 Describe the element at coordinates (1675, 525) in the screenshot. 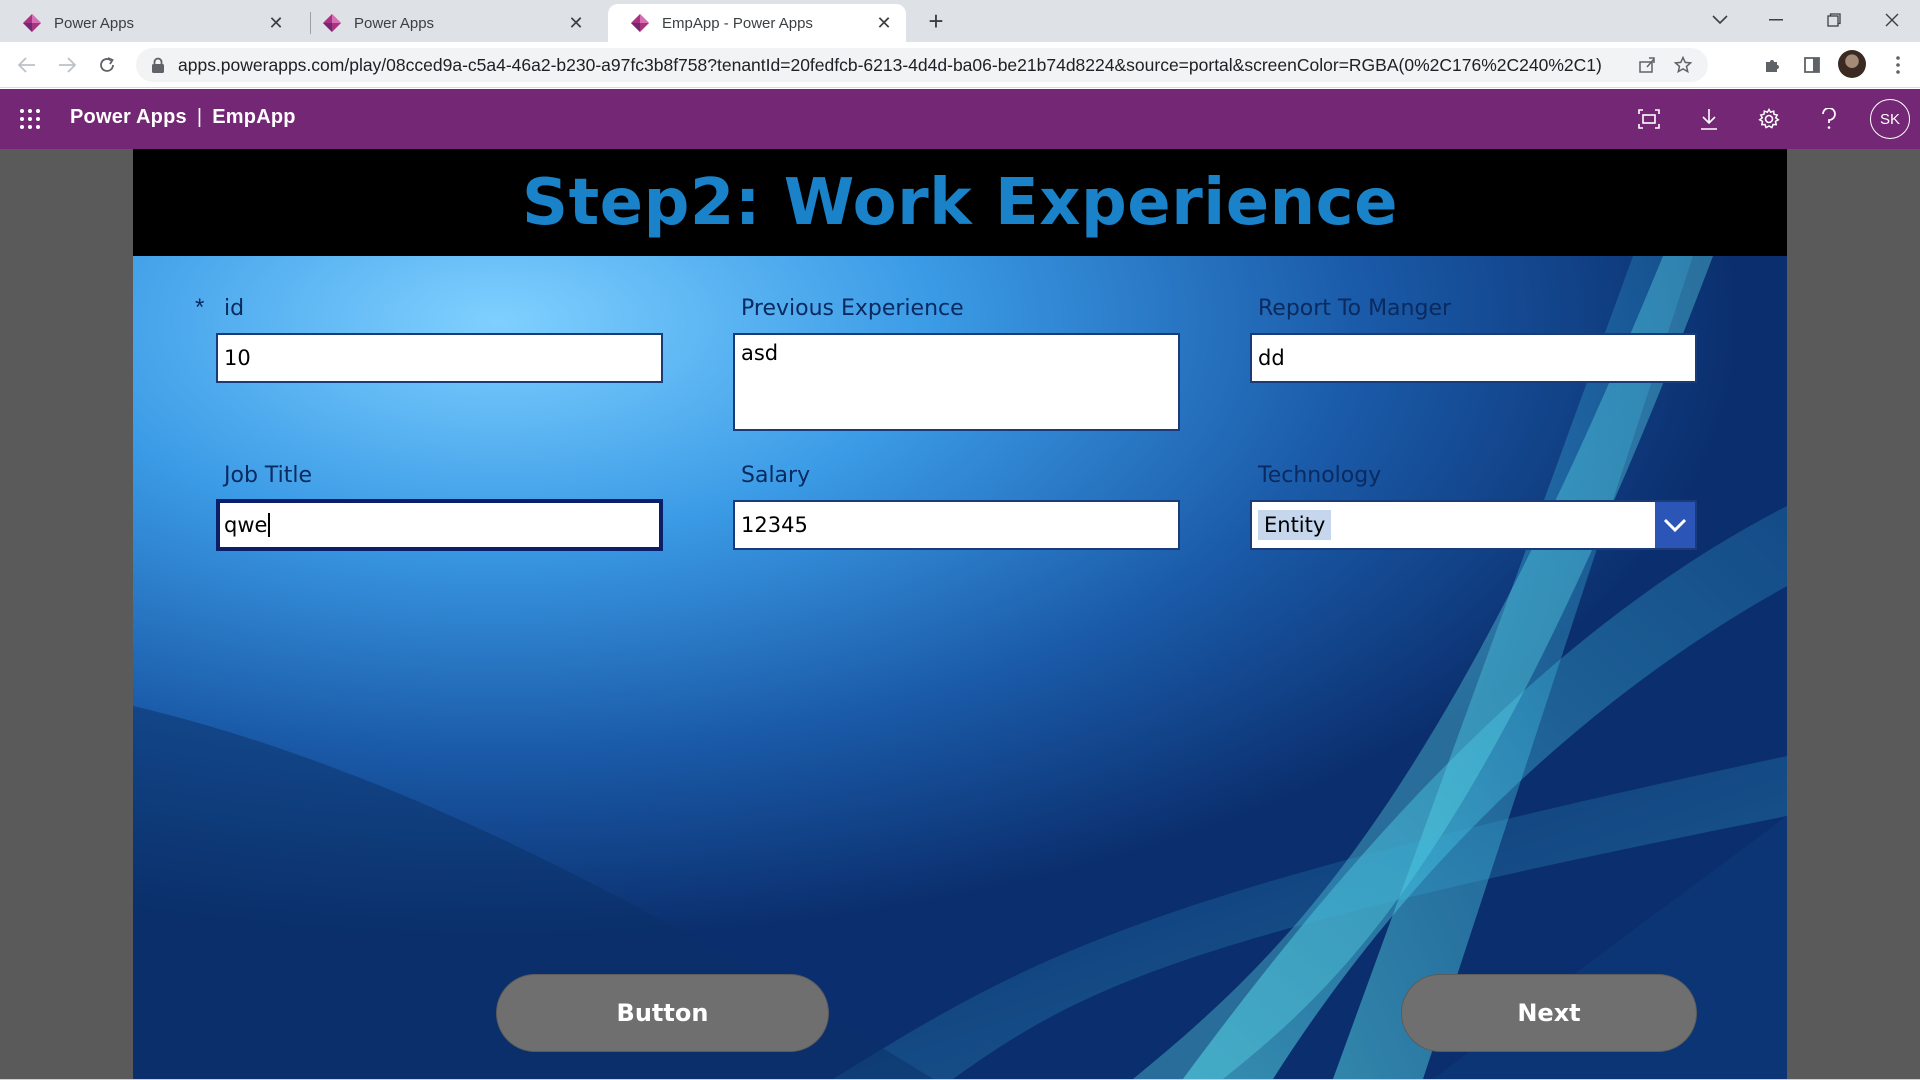

I see `chevron-down-icon` at that location.